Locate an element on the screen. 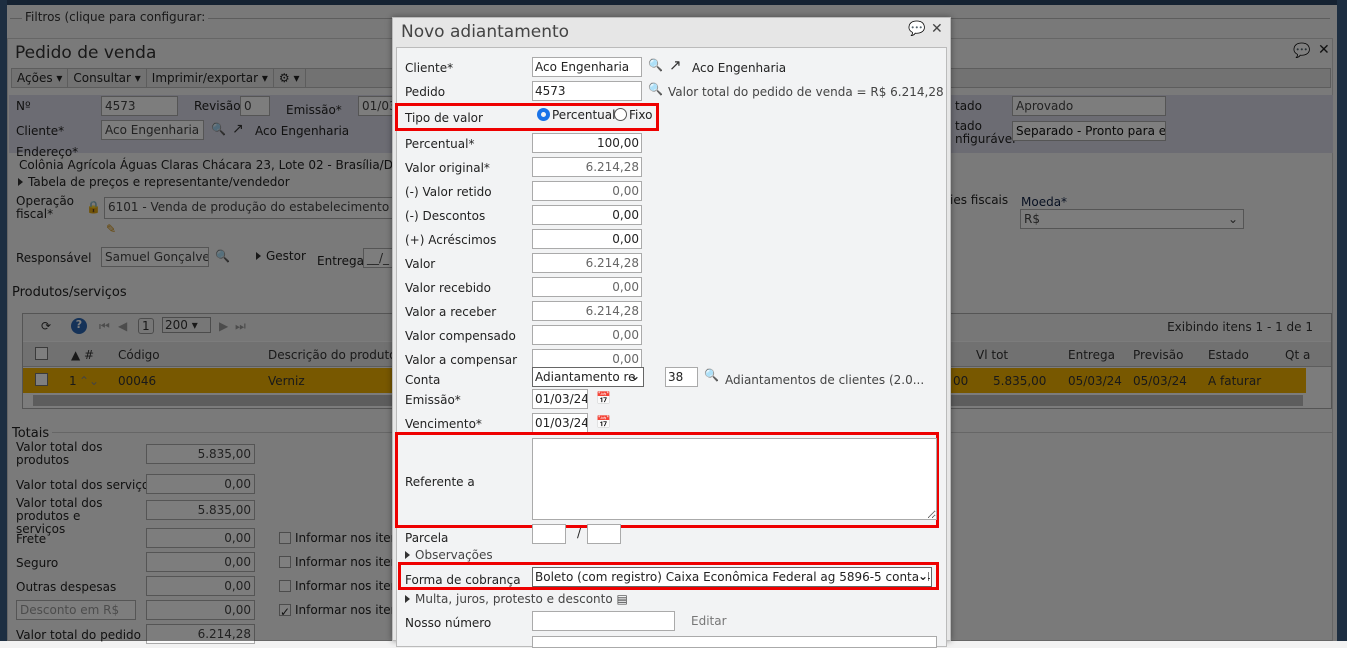  field-label: Valor compensado is located at coordinates (460, 336).